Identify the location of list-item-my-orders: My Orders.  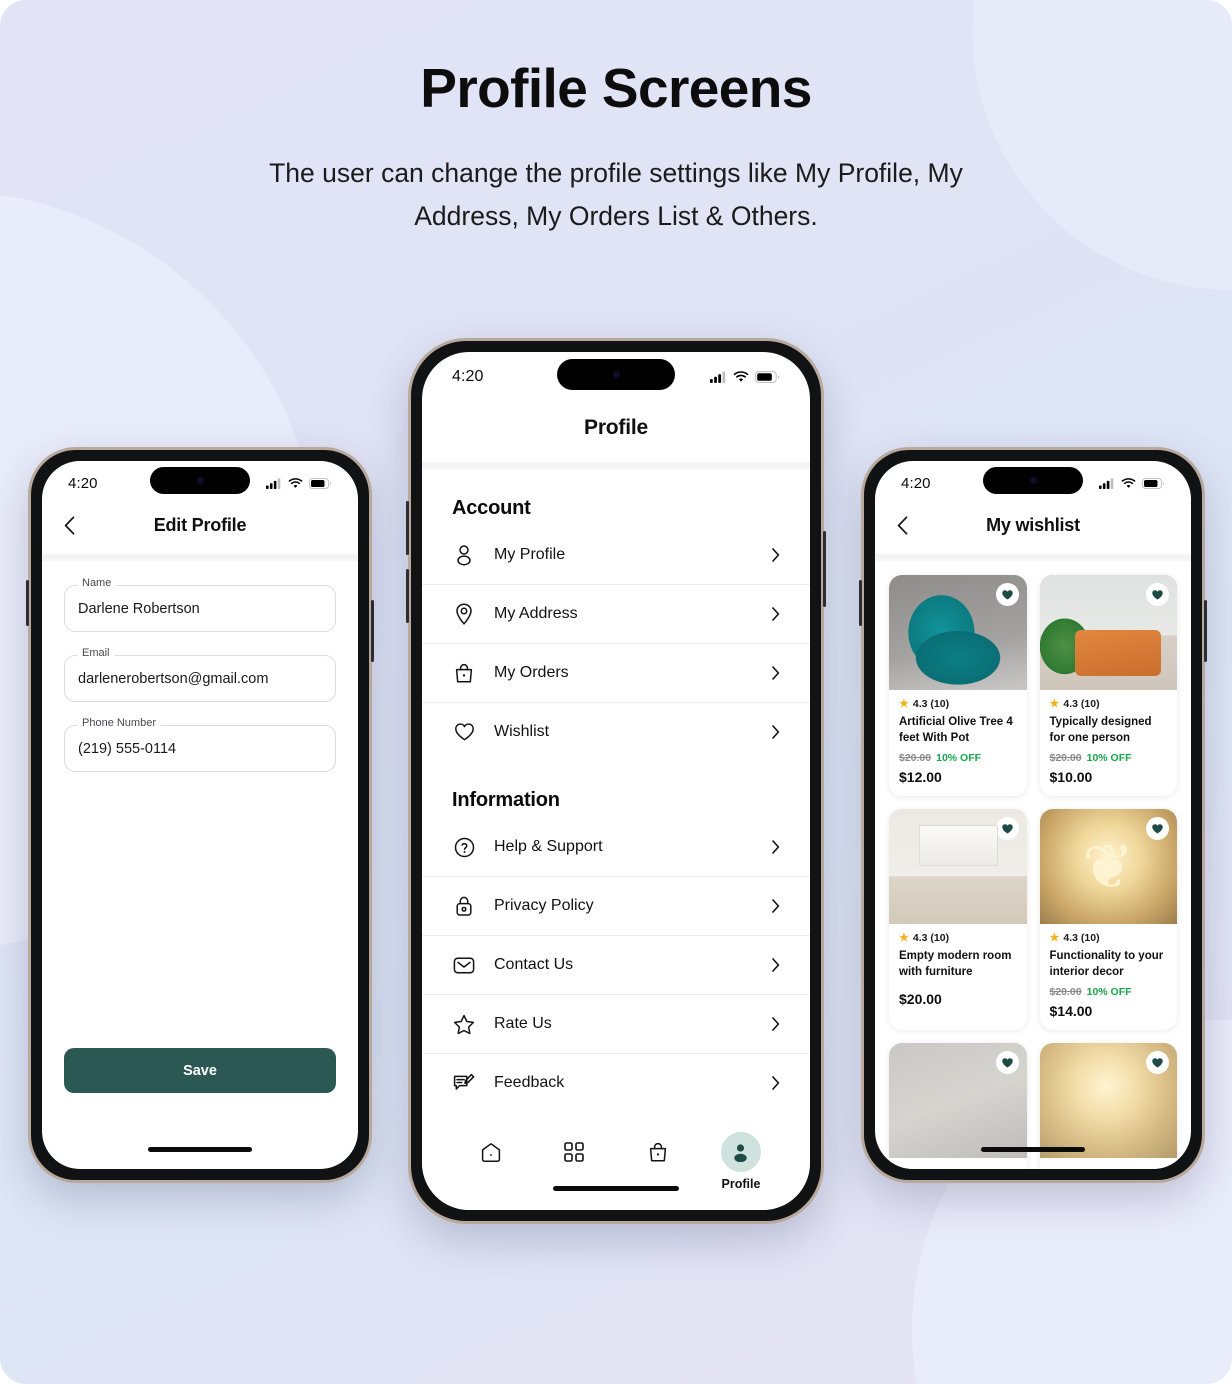
(616, 673).